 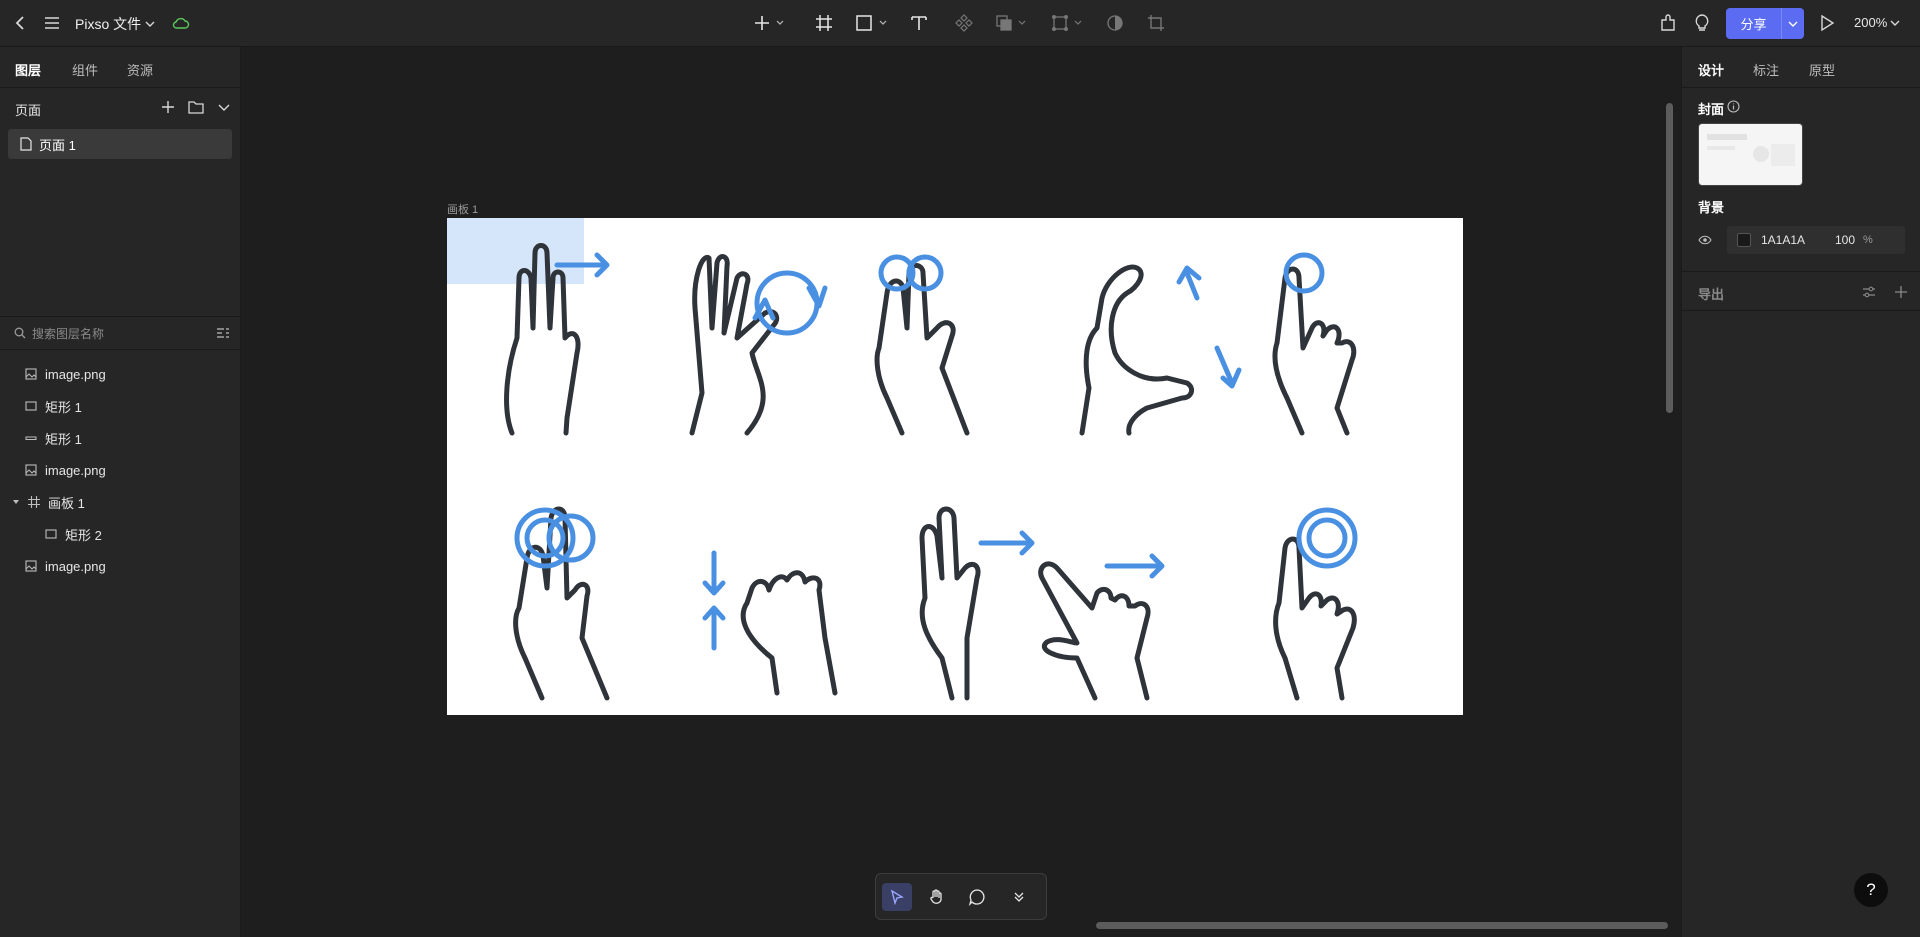 What do you see at coordinates (1711, 294) in the screenshot?
I see `export-label: 导出` at bounding box center [1711, 294].